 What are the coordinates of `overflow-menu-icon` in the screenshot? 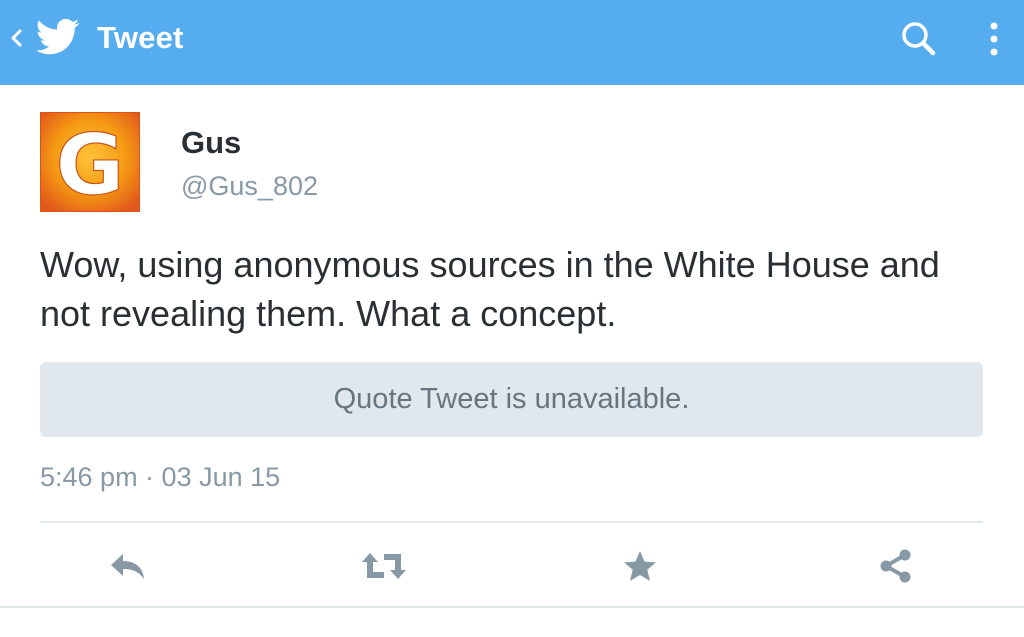 It's located at (994, 39).